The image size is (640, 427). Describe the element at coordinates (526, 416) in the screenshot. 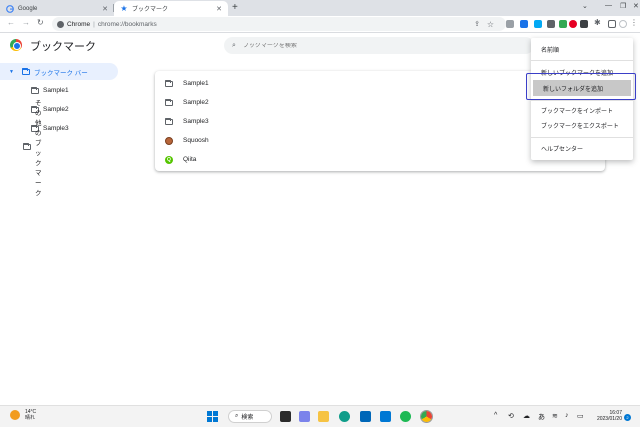

I see `cloud-icon: ☁` at that location.